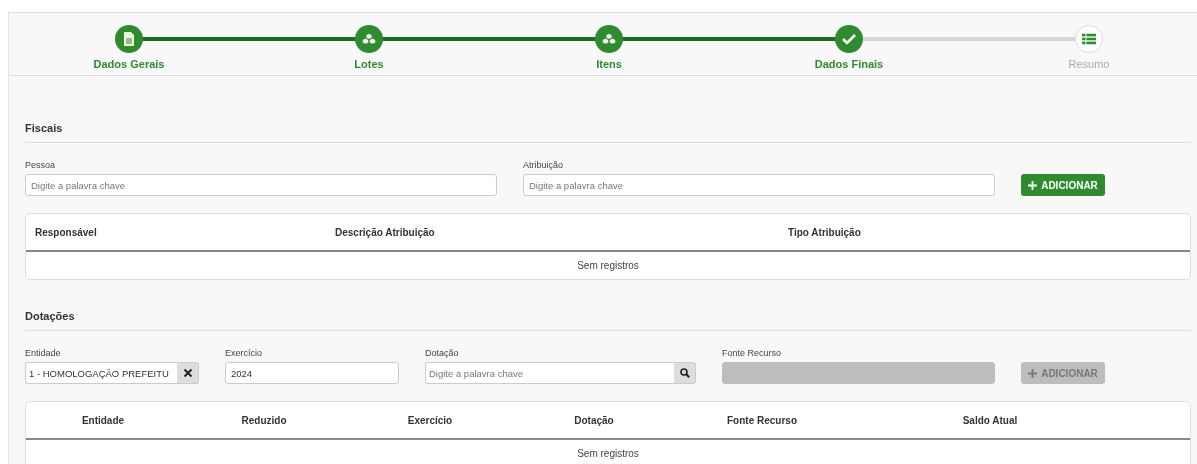 The height and width of the screenshot is (464, 1197). Describe the element at coordinates (264, 420) in the screenshot. I see `column-header: Reduzido` at that location.